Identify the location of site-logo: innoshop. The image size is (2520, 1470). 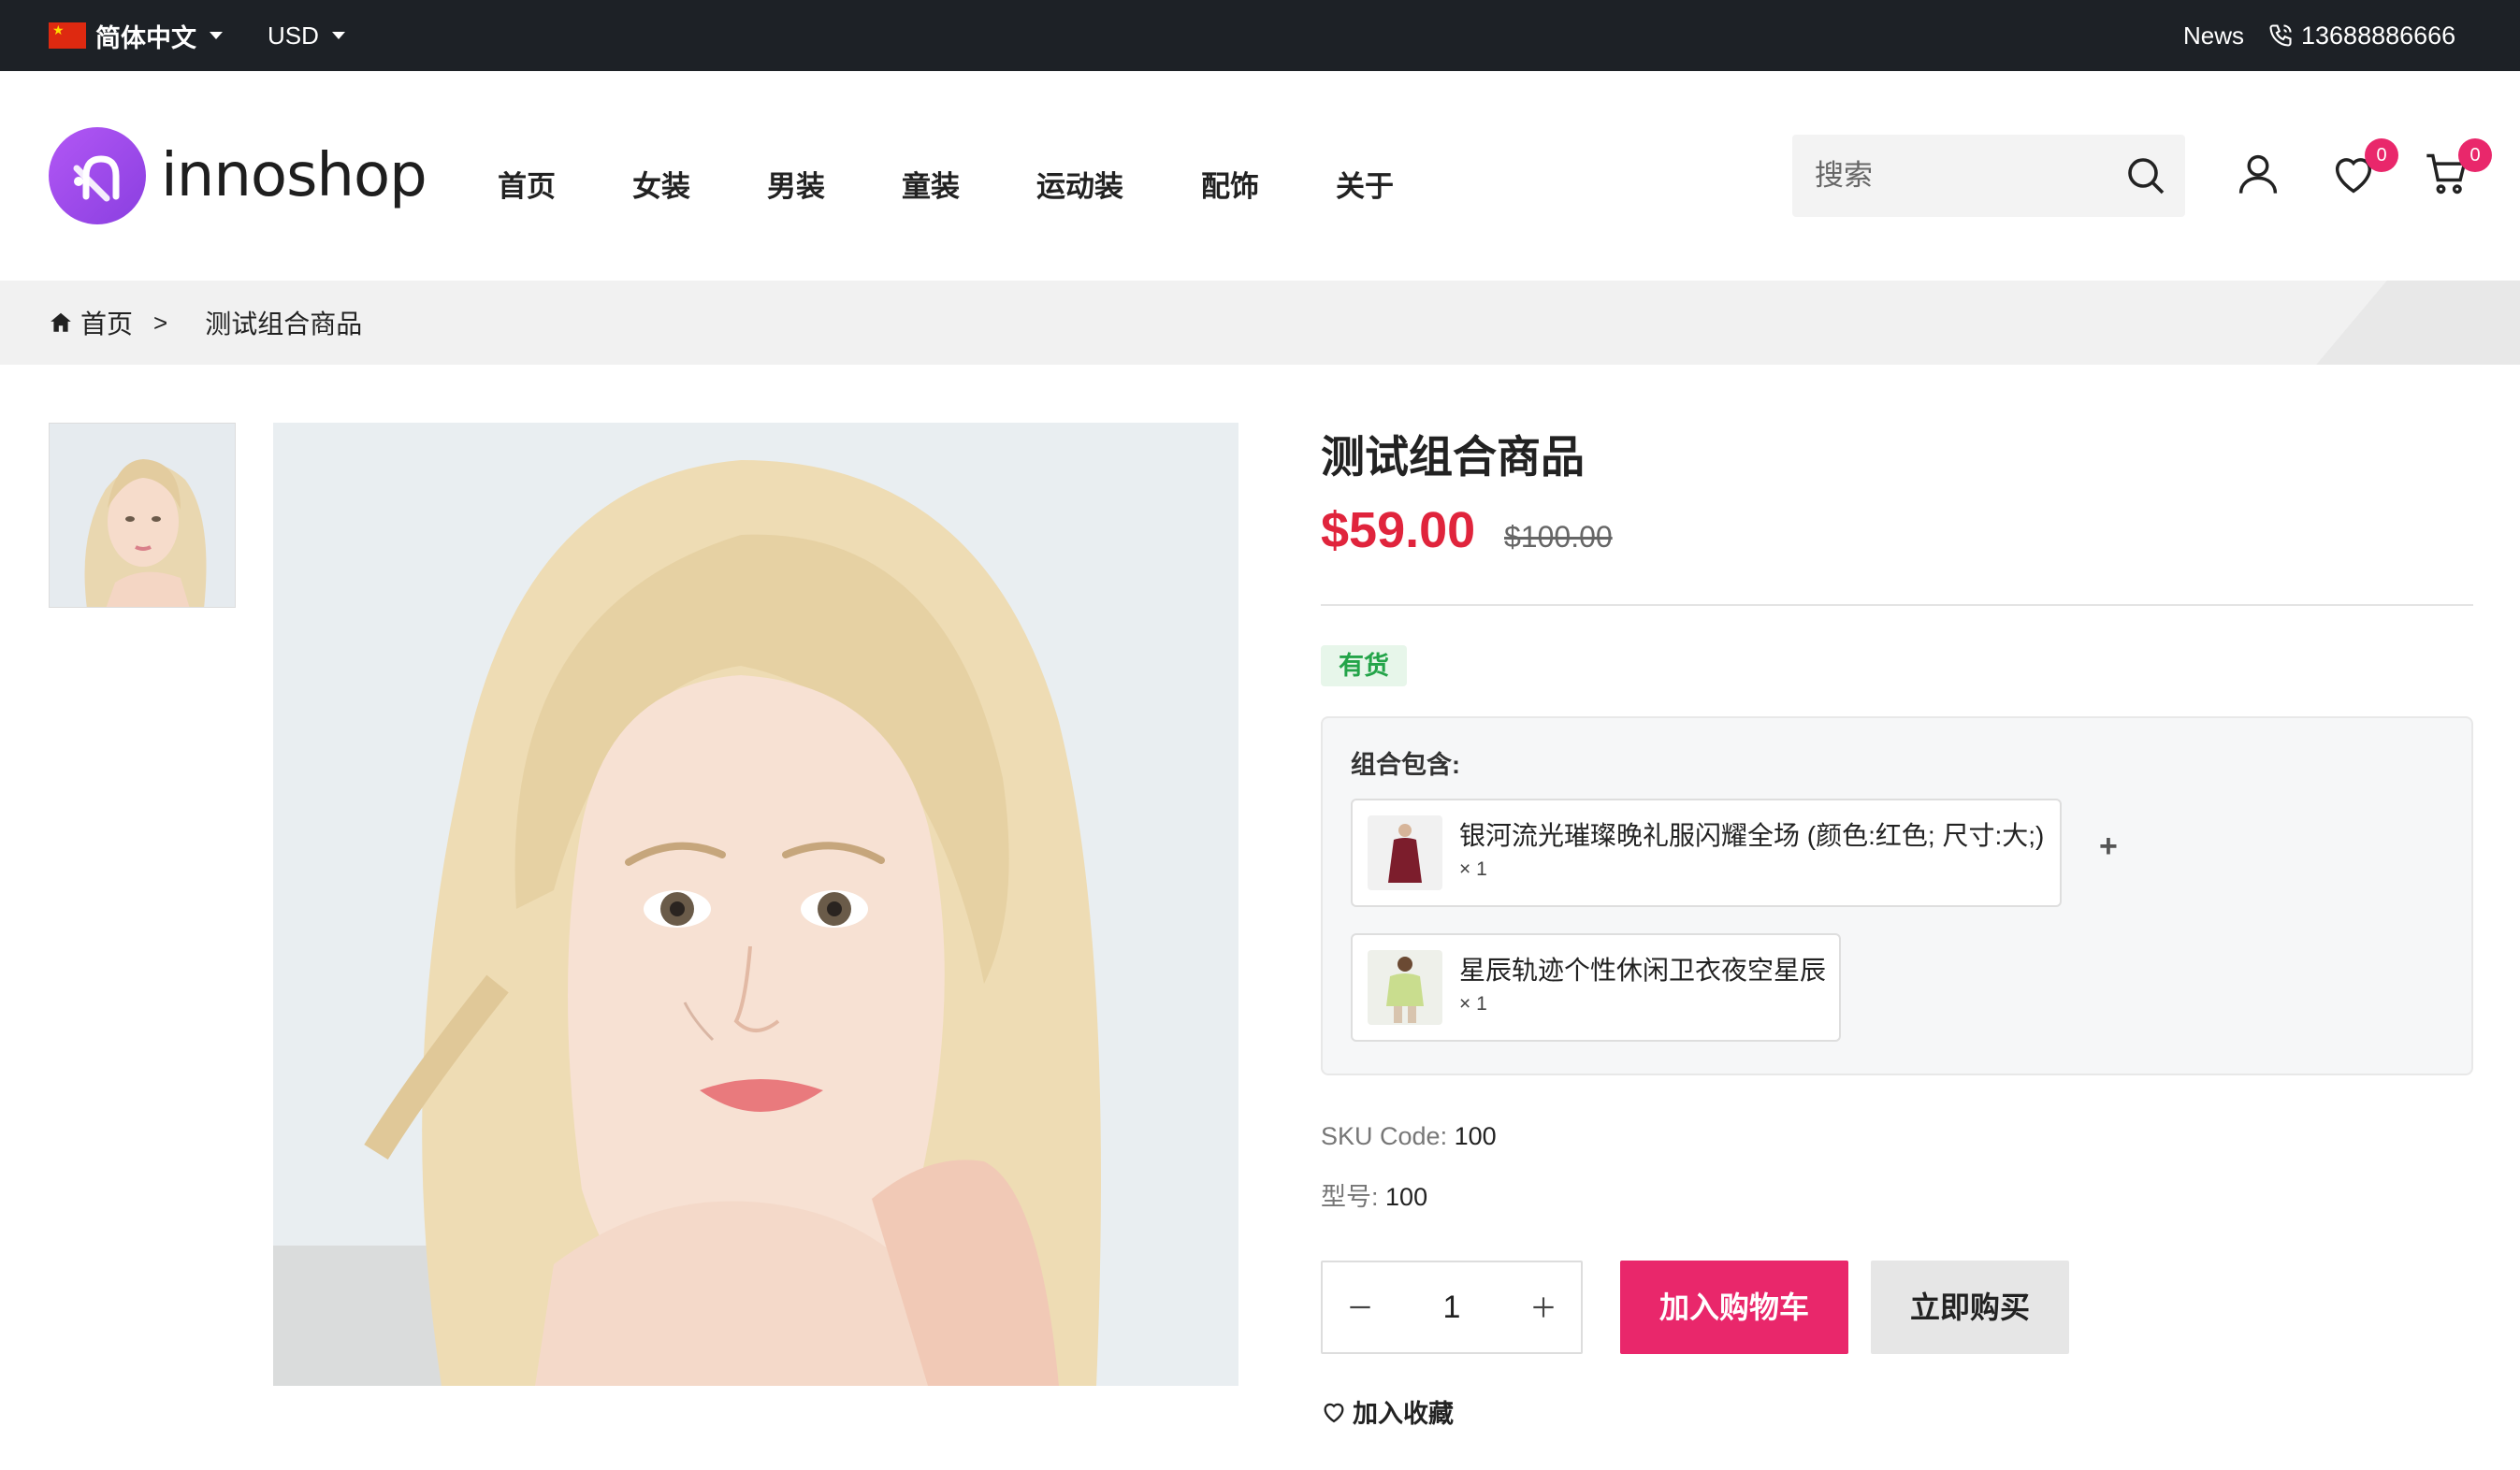
(238, 175).